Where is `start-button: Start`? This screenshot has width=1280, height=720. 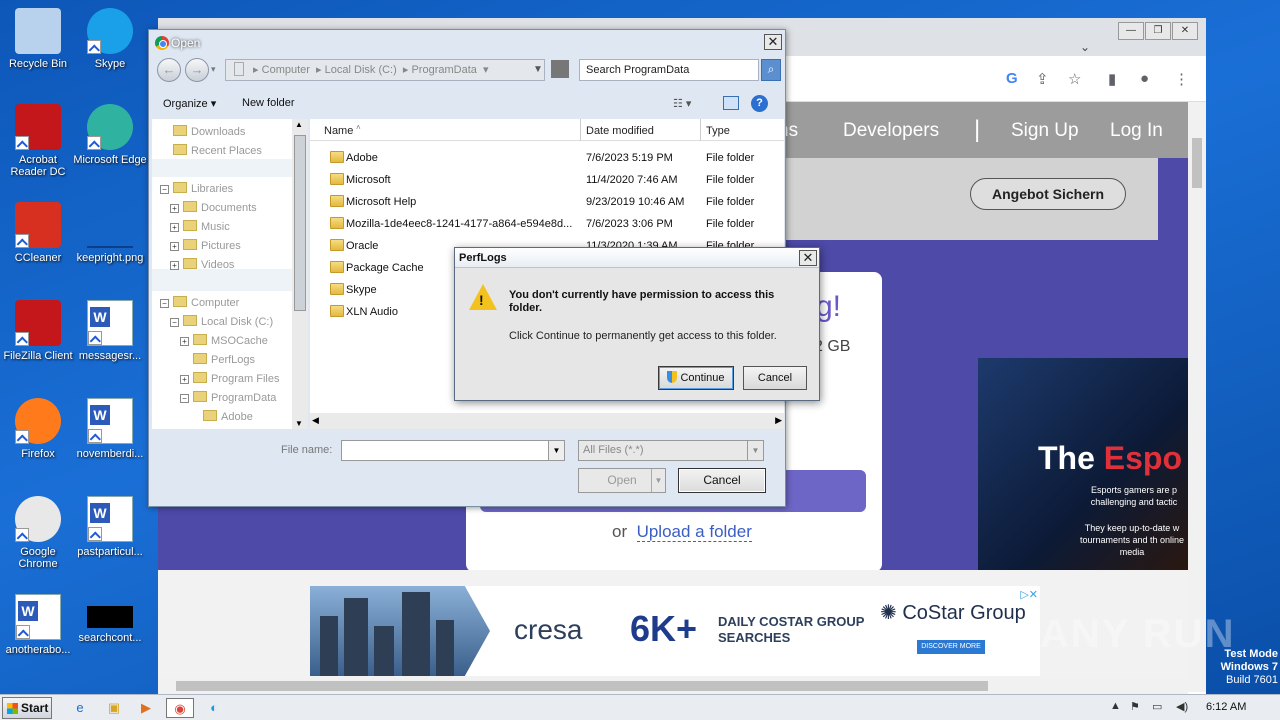 start-button: Start is located at coordinates (27, 708).